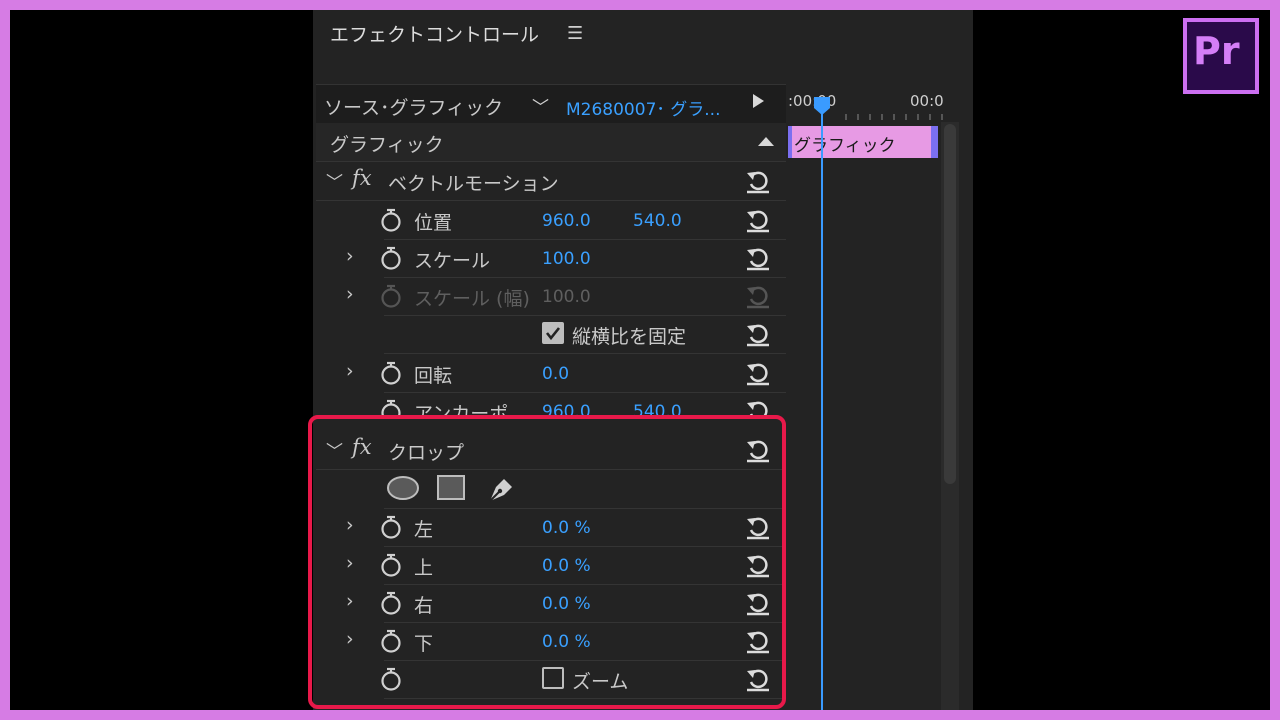 The height and width of the screenshot is (720, 1280). I want to click on anchor-y-value: 540.0, so click(657, 409).